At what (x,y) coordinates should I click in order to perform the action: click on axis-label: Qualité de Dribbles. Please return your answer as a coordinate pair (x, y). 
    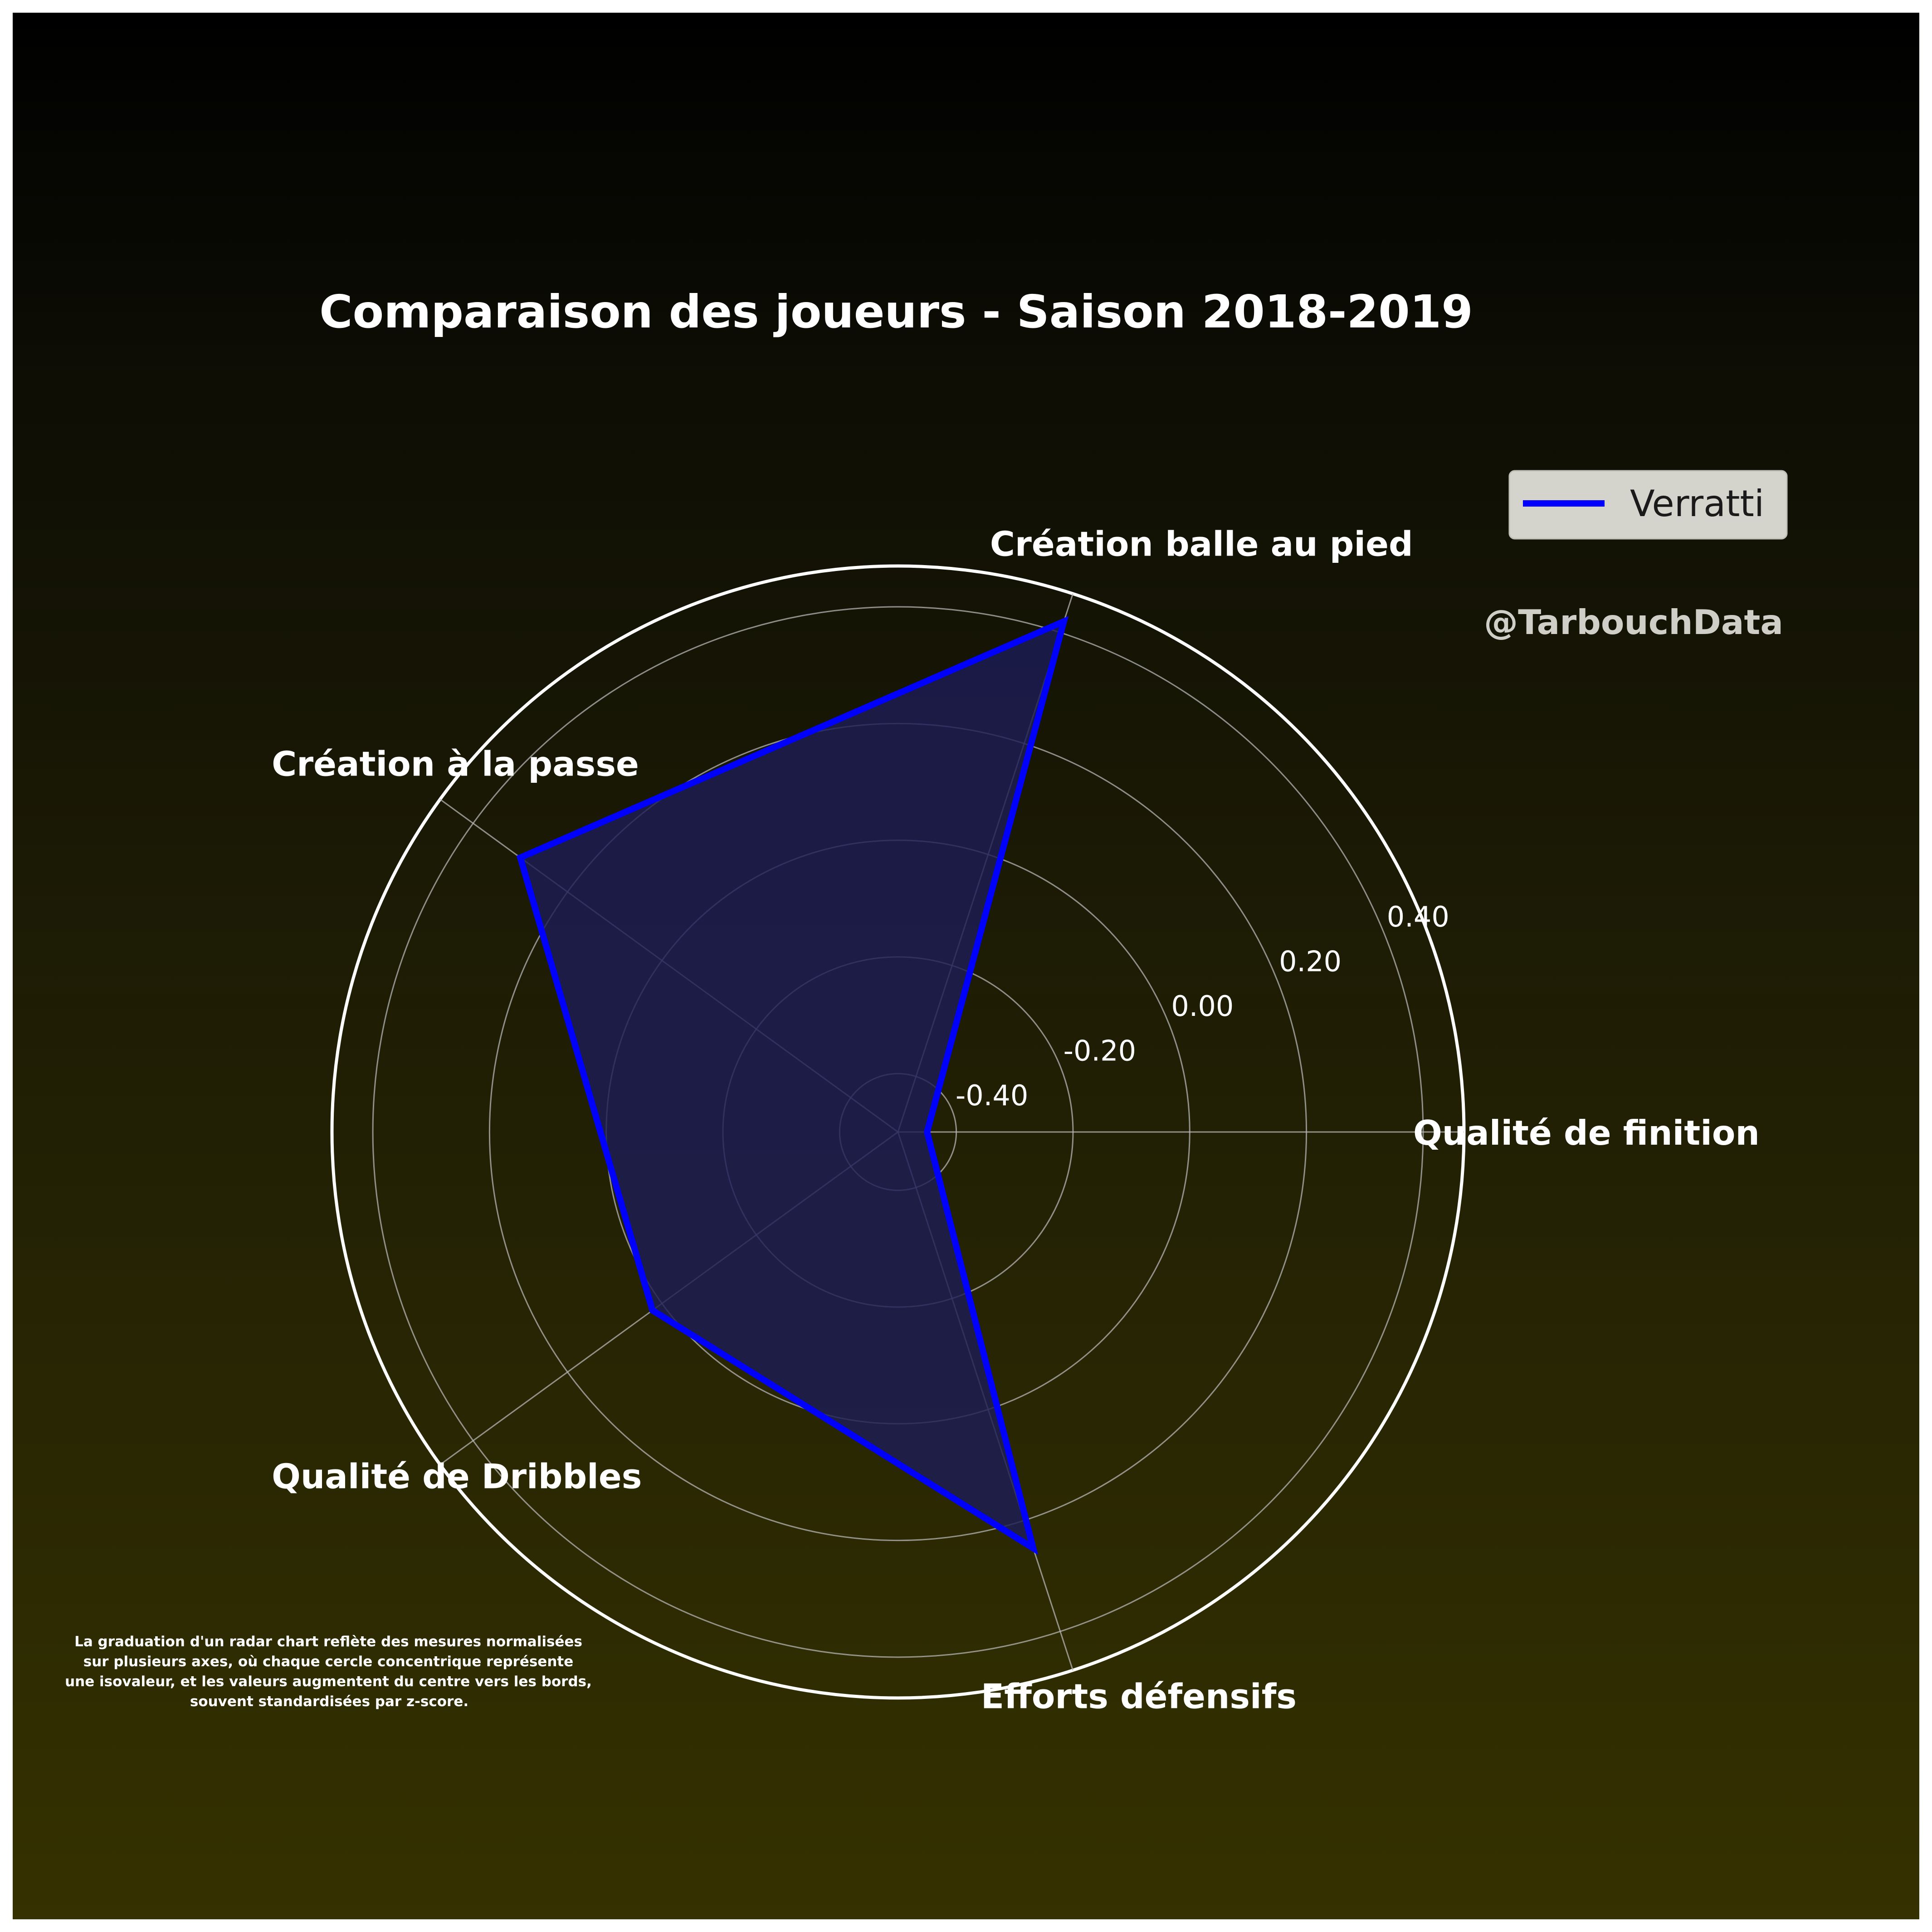
    Looking at the image, I should click on (457, 1476).